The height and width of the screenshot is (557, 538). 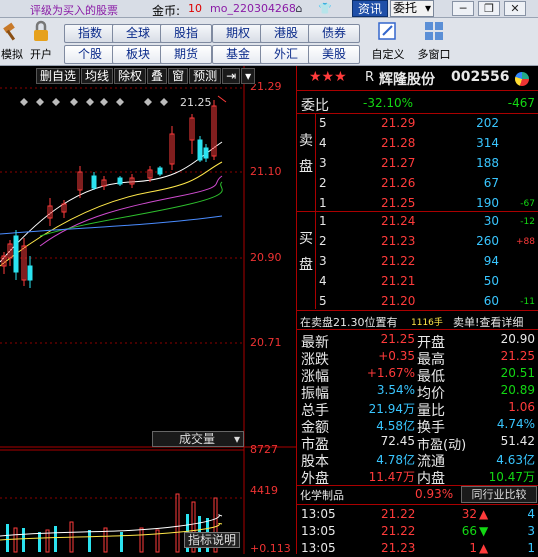 What do you see at coordinates (409, 281) in the screenshot?
I see `buy-row-4: 4 21.21 50` at bounding box center [409, 281].